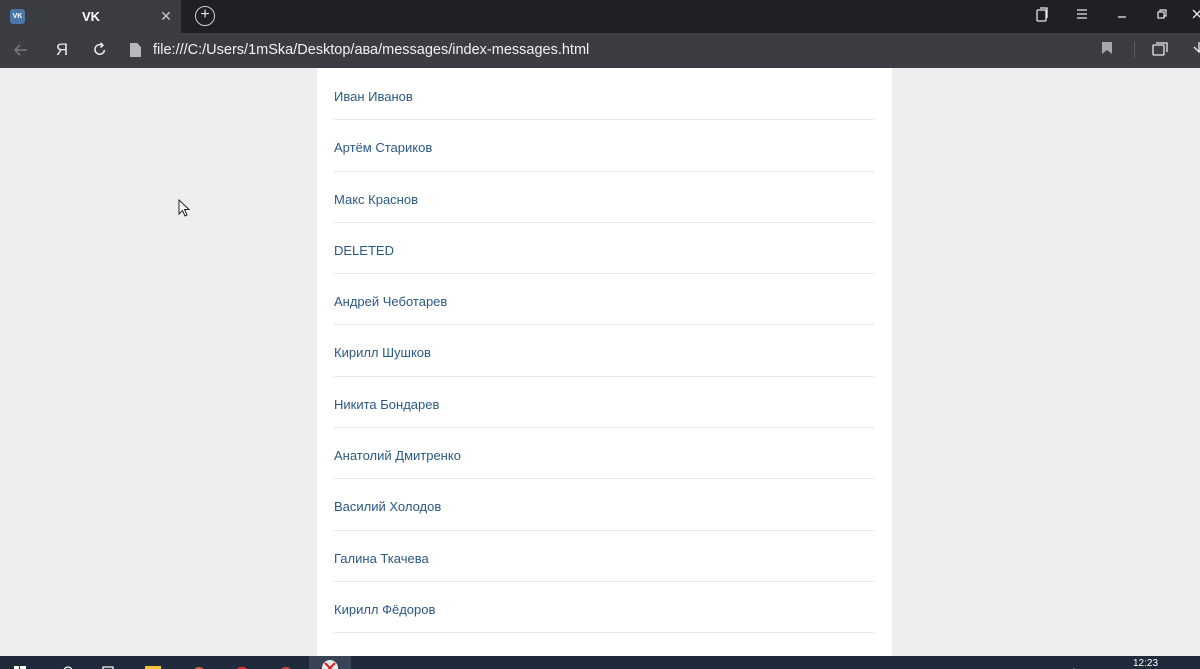  What do you see at coordinates (600, 662) in the screenshot?
I see `windows-taskbar: 12:23` at bounding box center [600, 662].